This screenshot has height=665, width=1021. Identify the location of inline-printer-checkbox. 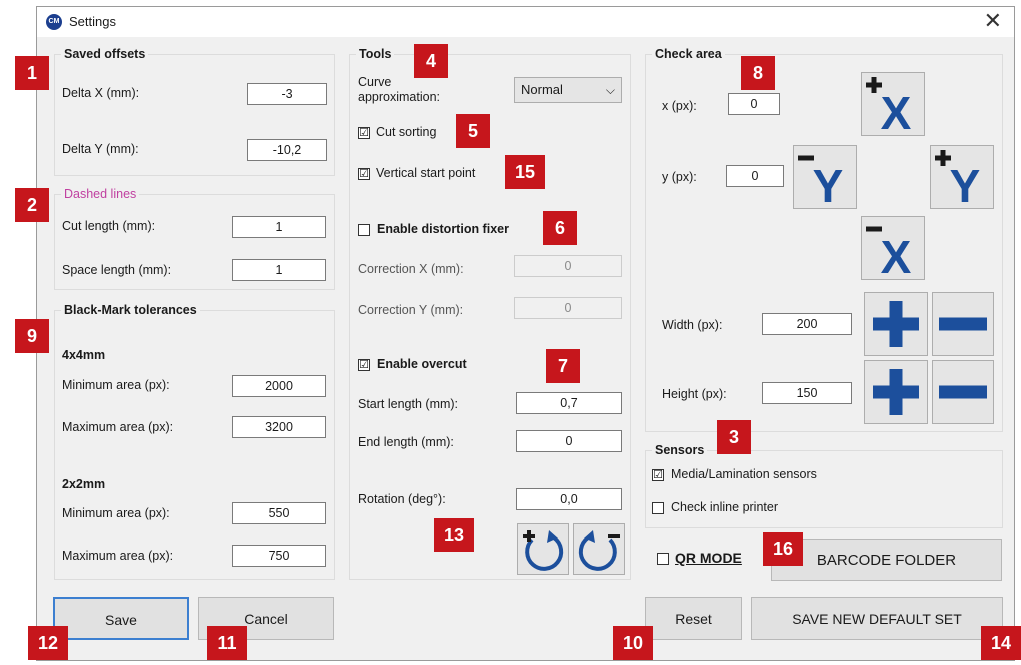
(658, 508).